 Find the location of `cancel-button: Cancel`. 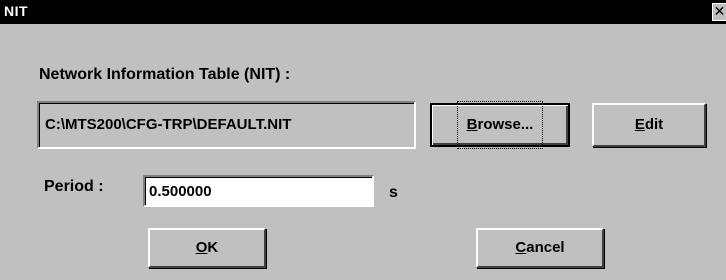

cancel-button: Cancel is located at coordinates (540, 248).